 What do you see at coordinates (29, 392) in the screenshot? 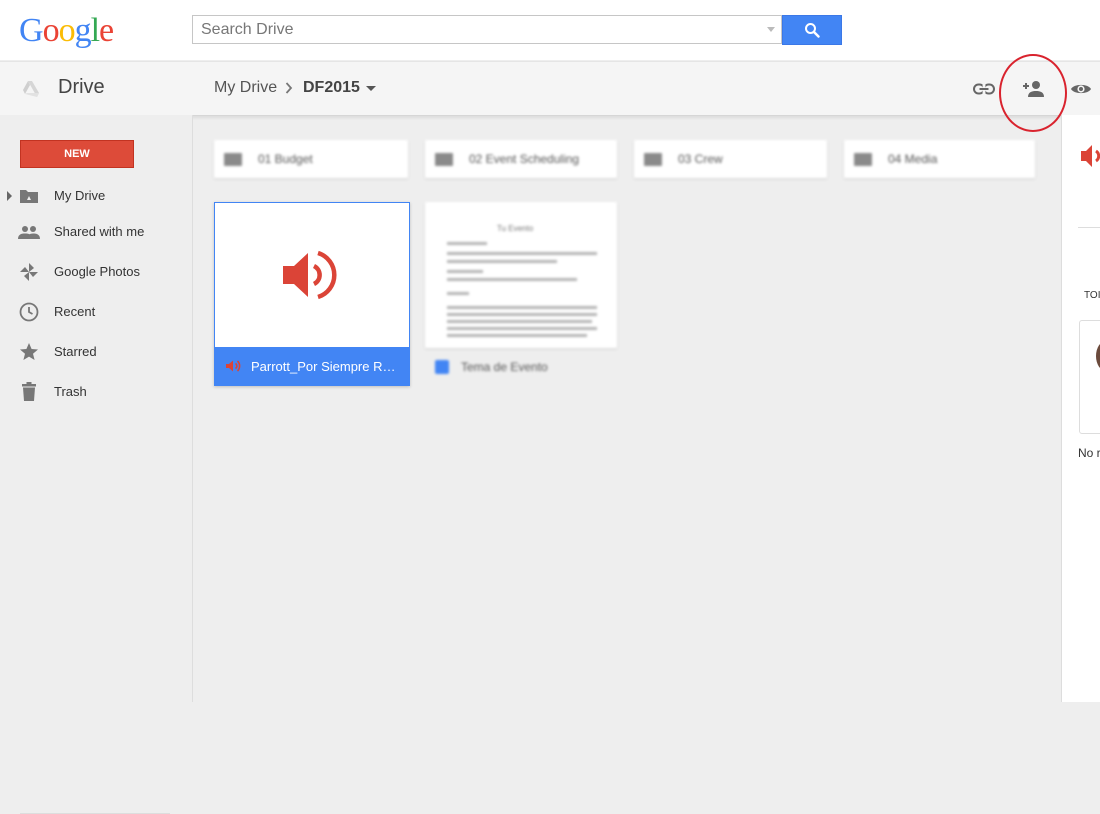
I see `trash-icon` at bounding box center [29, 392].